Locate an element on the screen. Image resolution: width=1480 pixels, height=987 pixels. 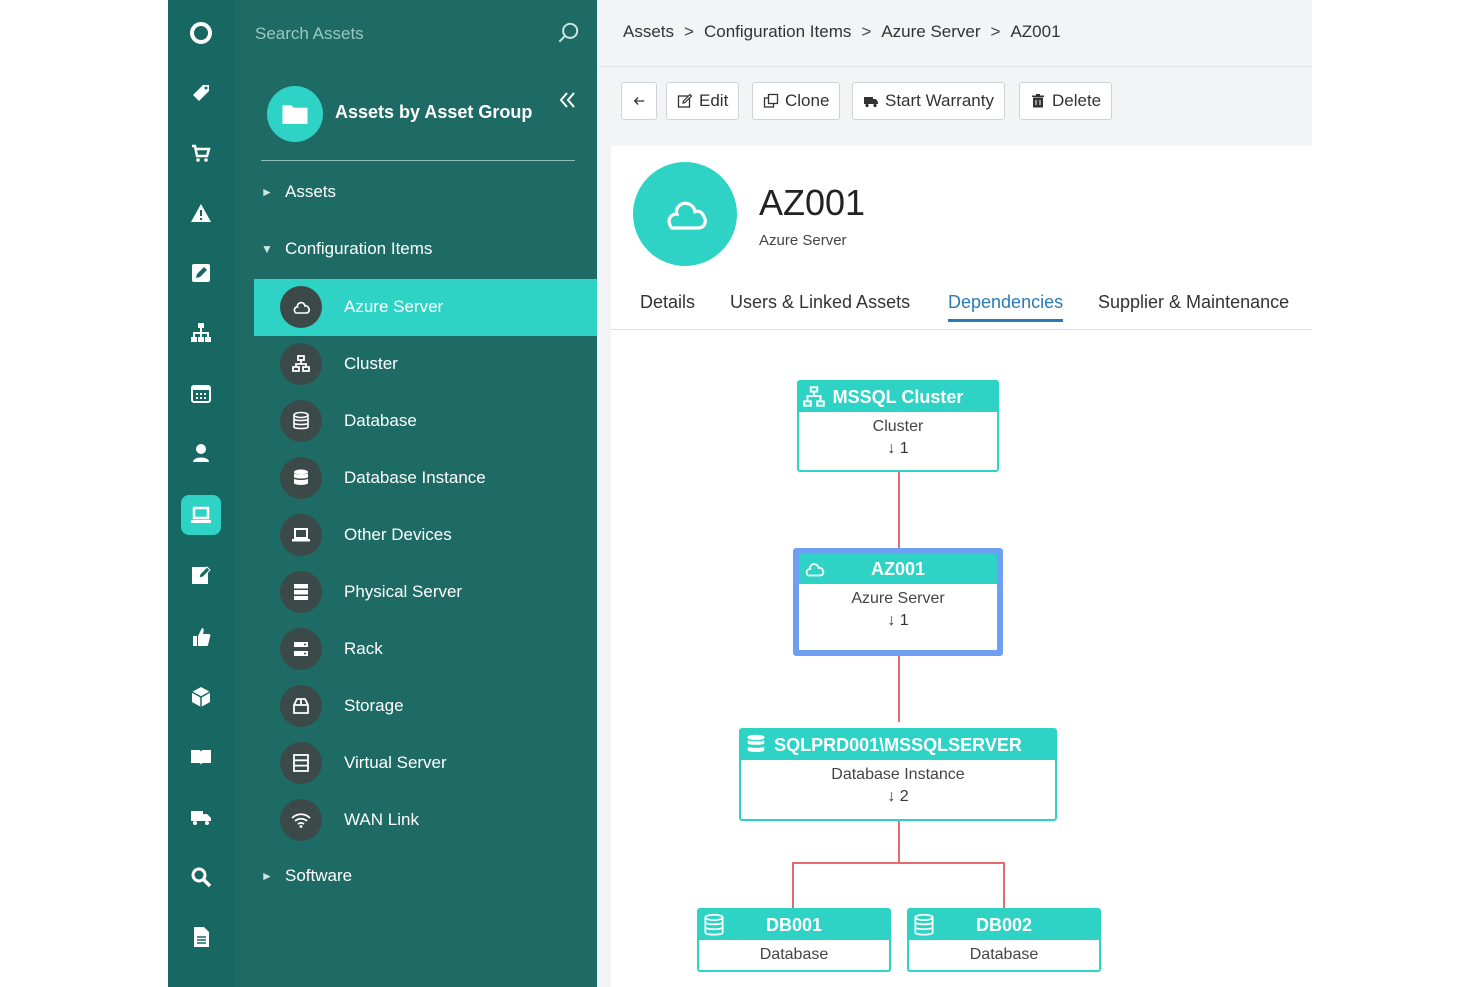
rack-icon is located at coordinates (301, 649).